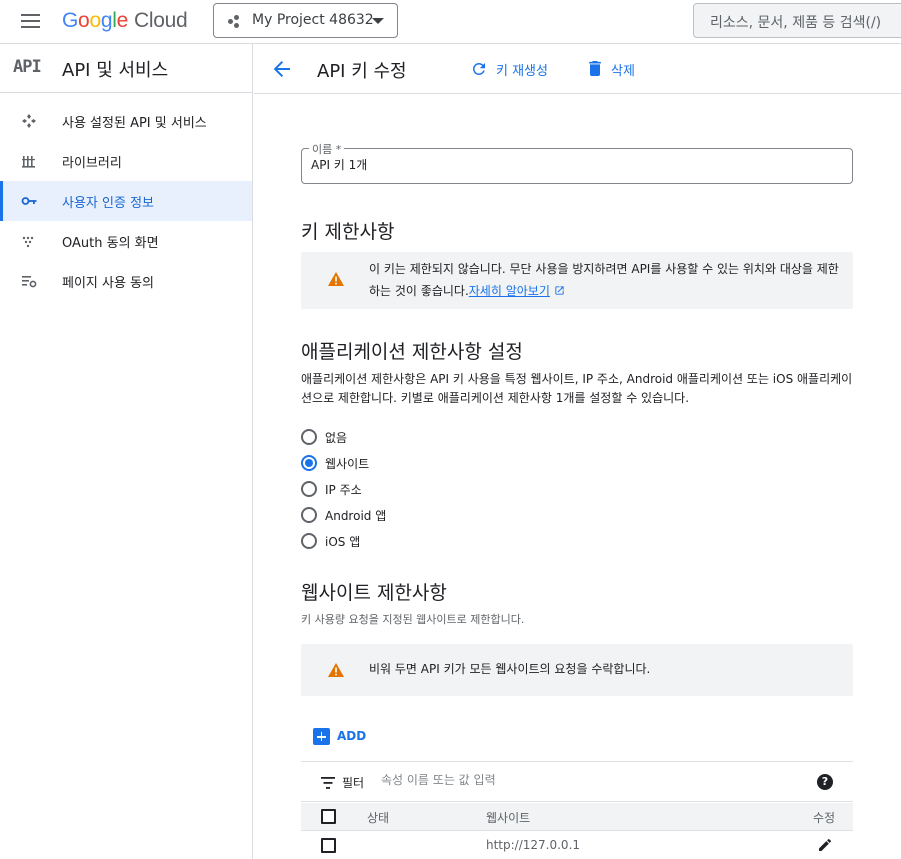  I want to click on sidebar-header: API API 및 서비스, so click(126, 68).